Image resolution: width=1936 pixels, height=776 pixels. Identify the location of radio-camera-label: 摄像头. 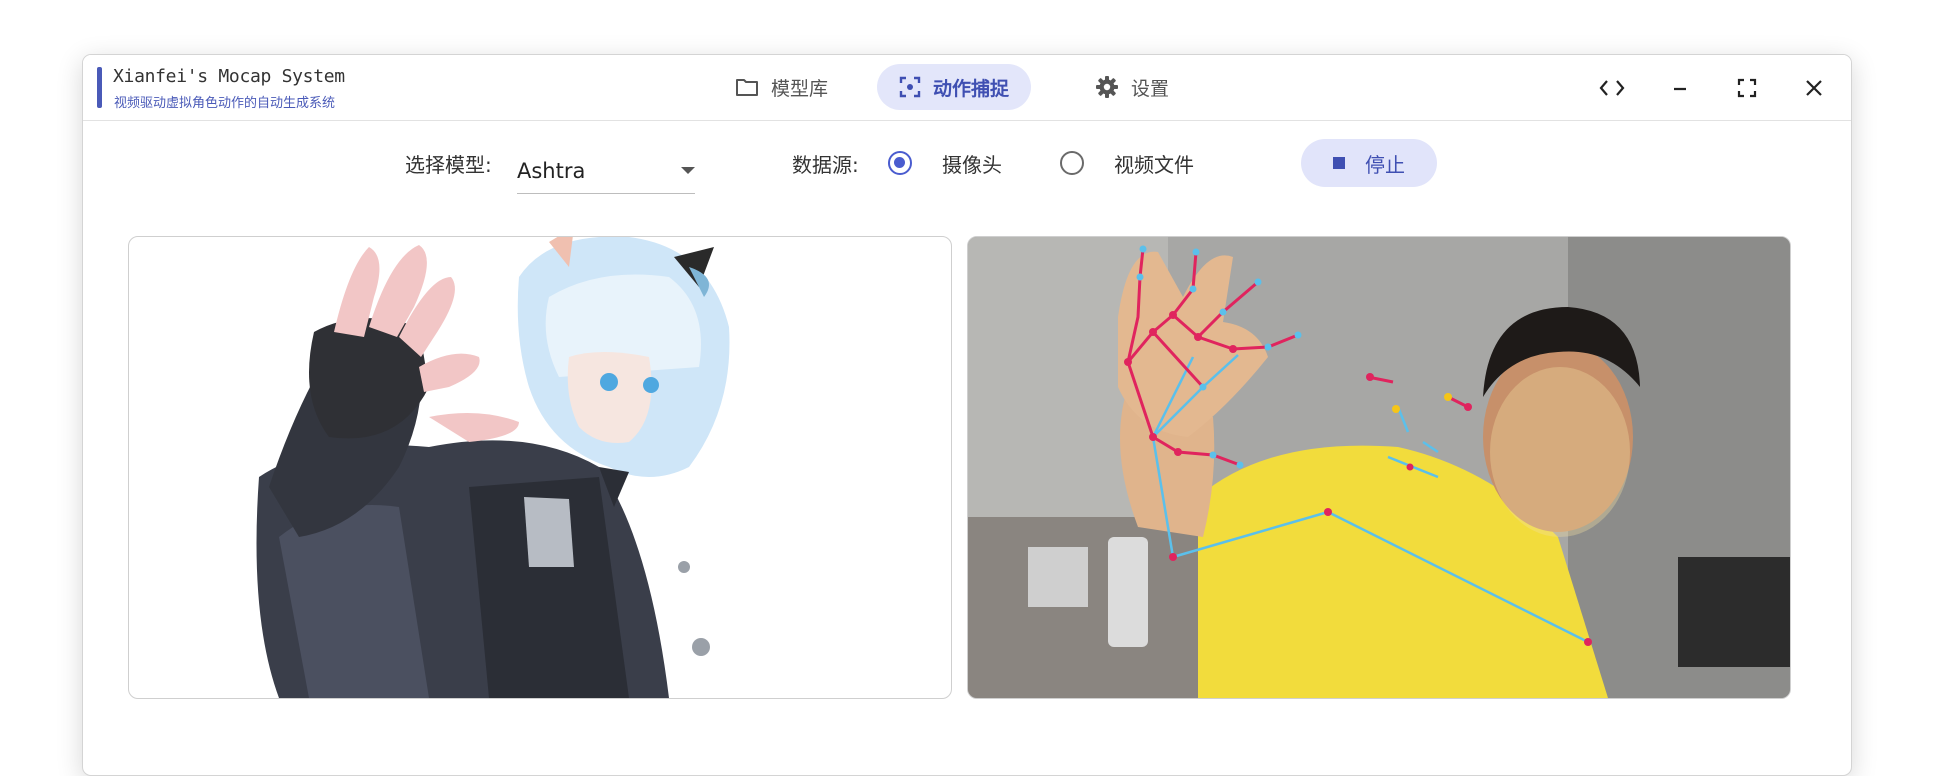
(972, 163).